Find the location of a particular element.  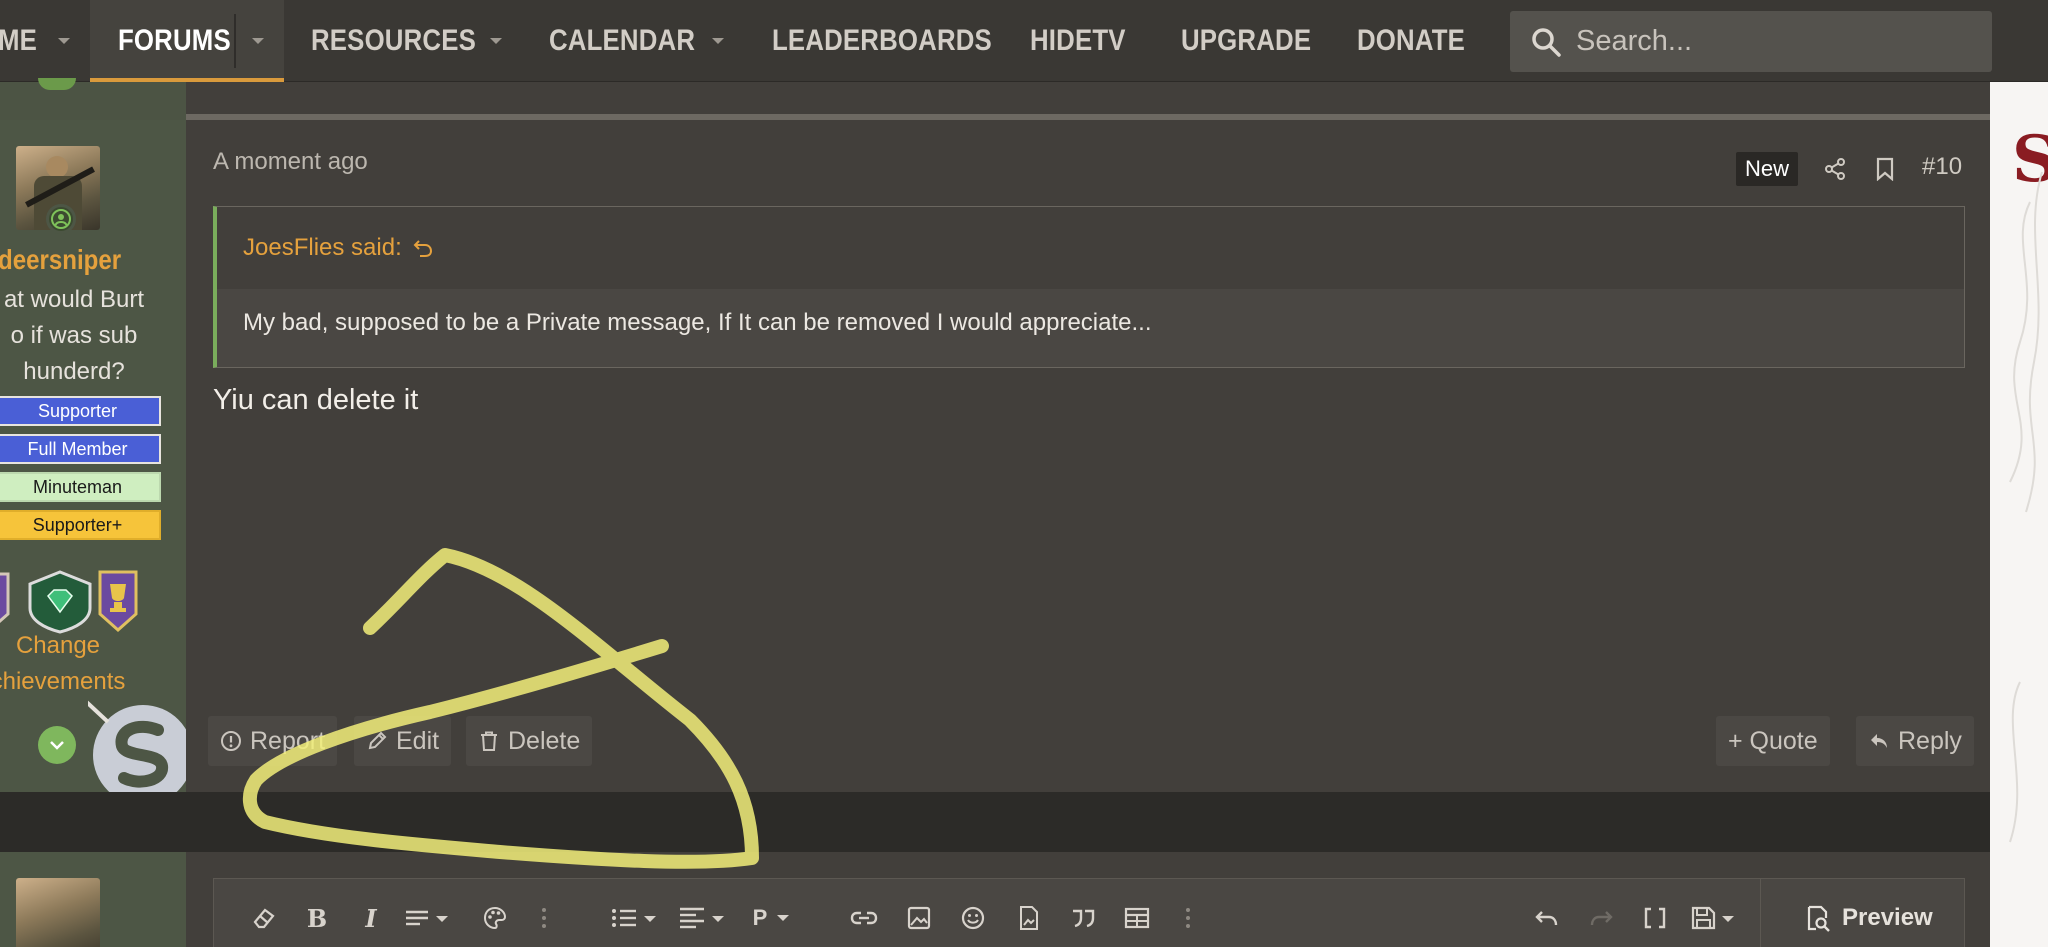

achievement-badges is located at coordinates (93, 601).